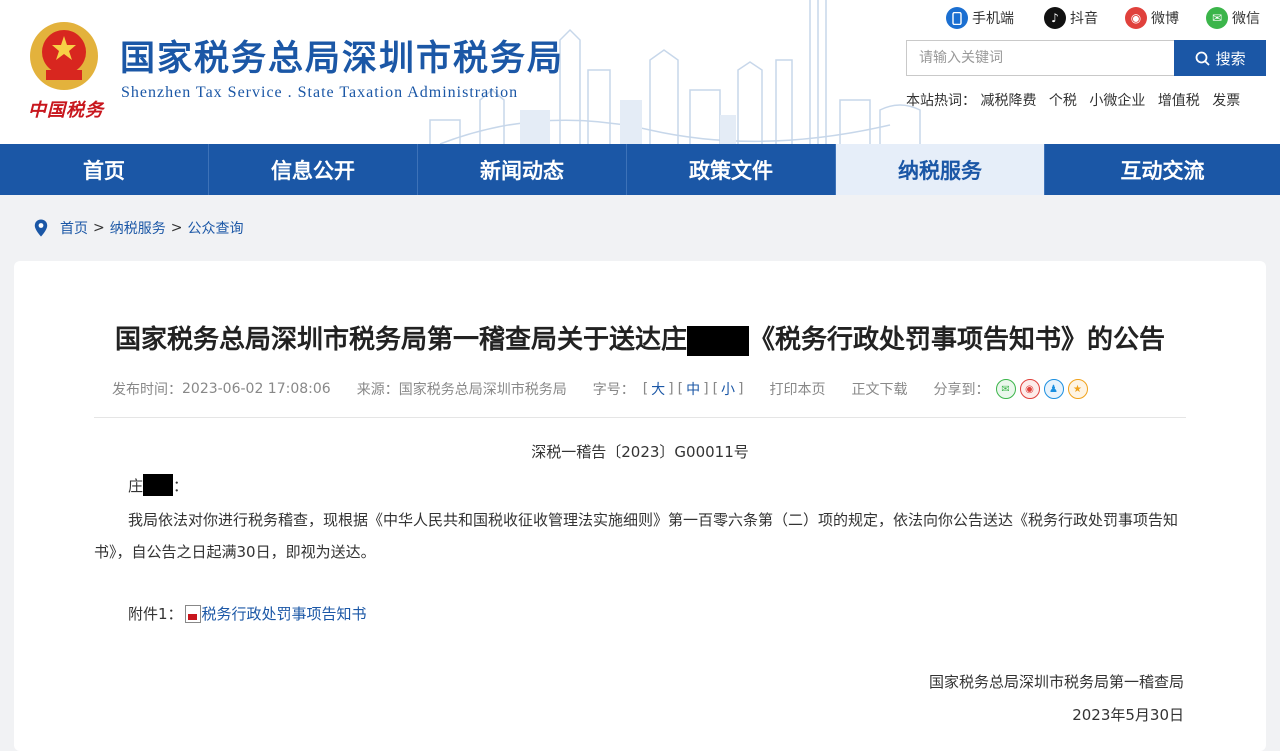  What do you see at coordinates (147, 390) in the screenshot?
I see `publish-time-label: 发布时间：` at bounding box center [147, 390].